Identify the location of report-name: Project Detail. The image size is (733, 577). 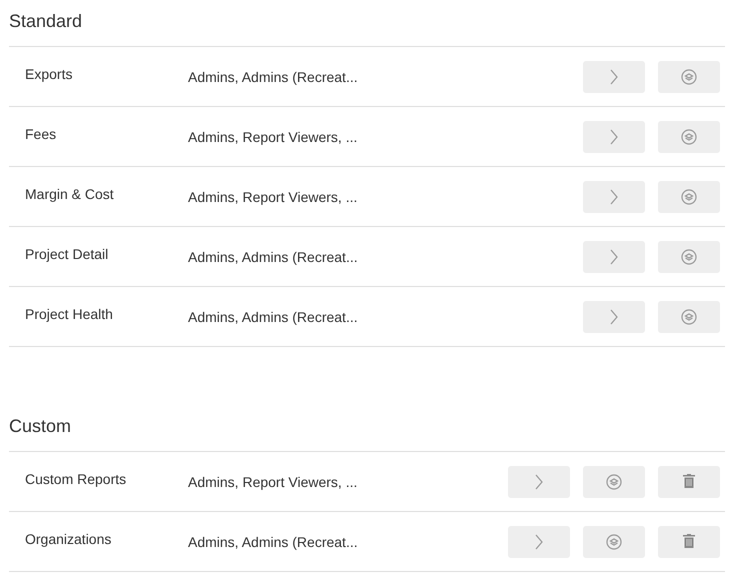
(67, 254).